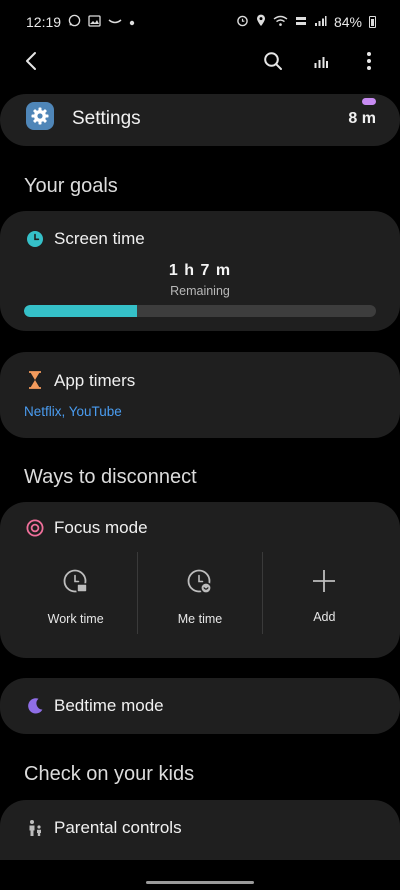  What do you see at coordinates (35, 828) in the screenshot?
I see `parent-child-icon` at bounding box center [35, 828].